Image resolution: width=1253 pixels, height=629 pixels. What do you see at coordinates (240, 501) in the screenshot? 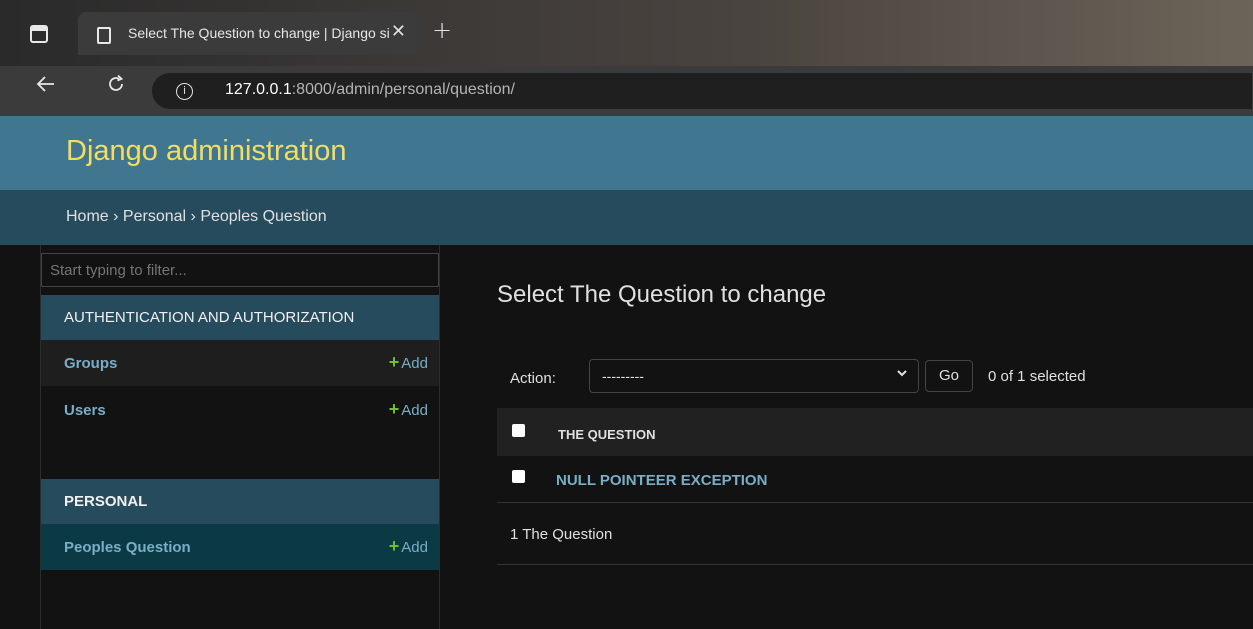
I see `module-caption-personal: PERSONAL` at bounding box center [240, 501].